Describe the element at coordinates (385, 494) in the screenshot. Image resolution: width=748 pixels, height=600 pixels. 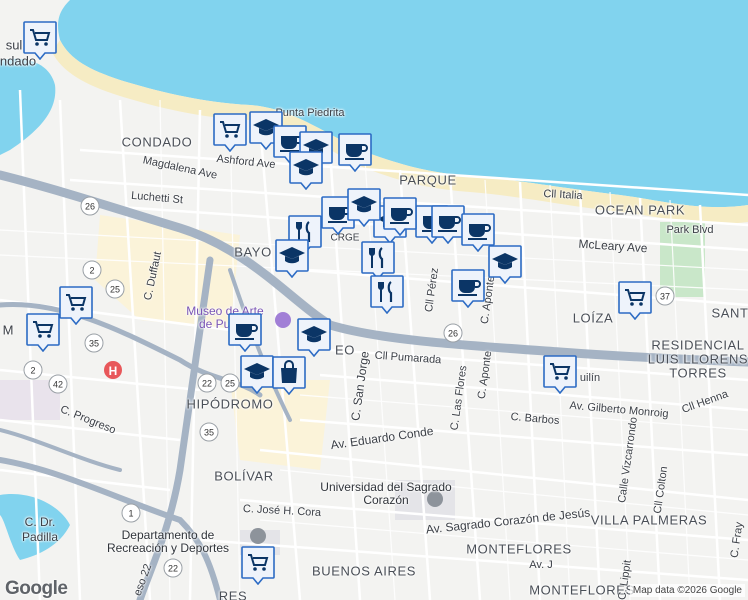
I see `university-label: Universidad del Sagrado Corazón` at that location.